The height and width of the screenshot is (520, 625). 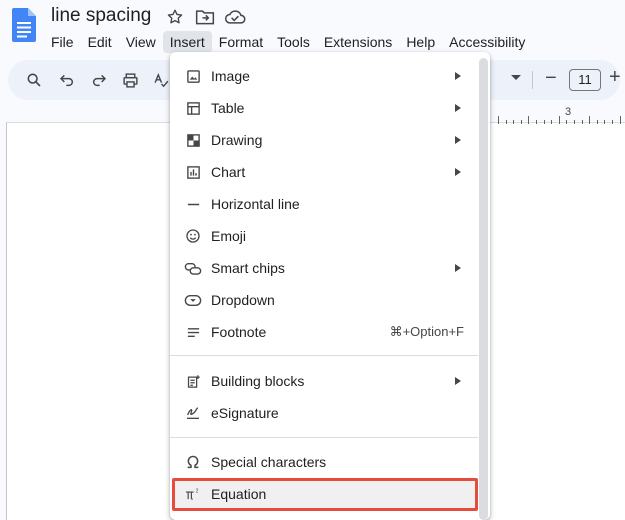 What do you see at coordinates (193, 108) in the screenshot?
I see `table-icon` at bounding box center [193, 108].